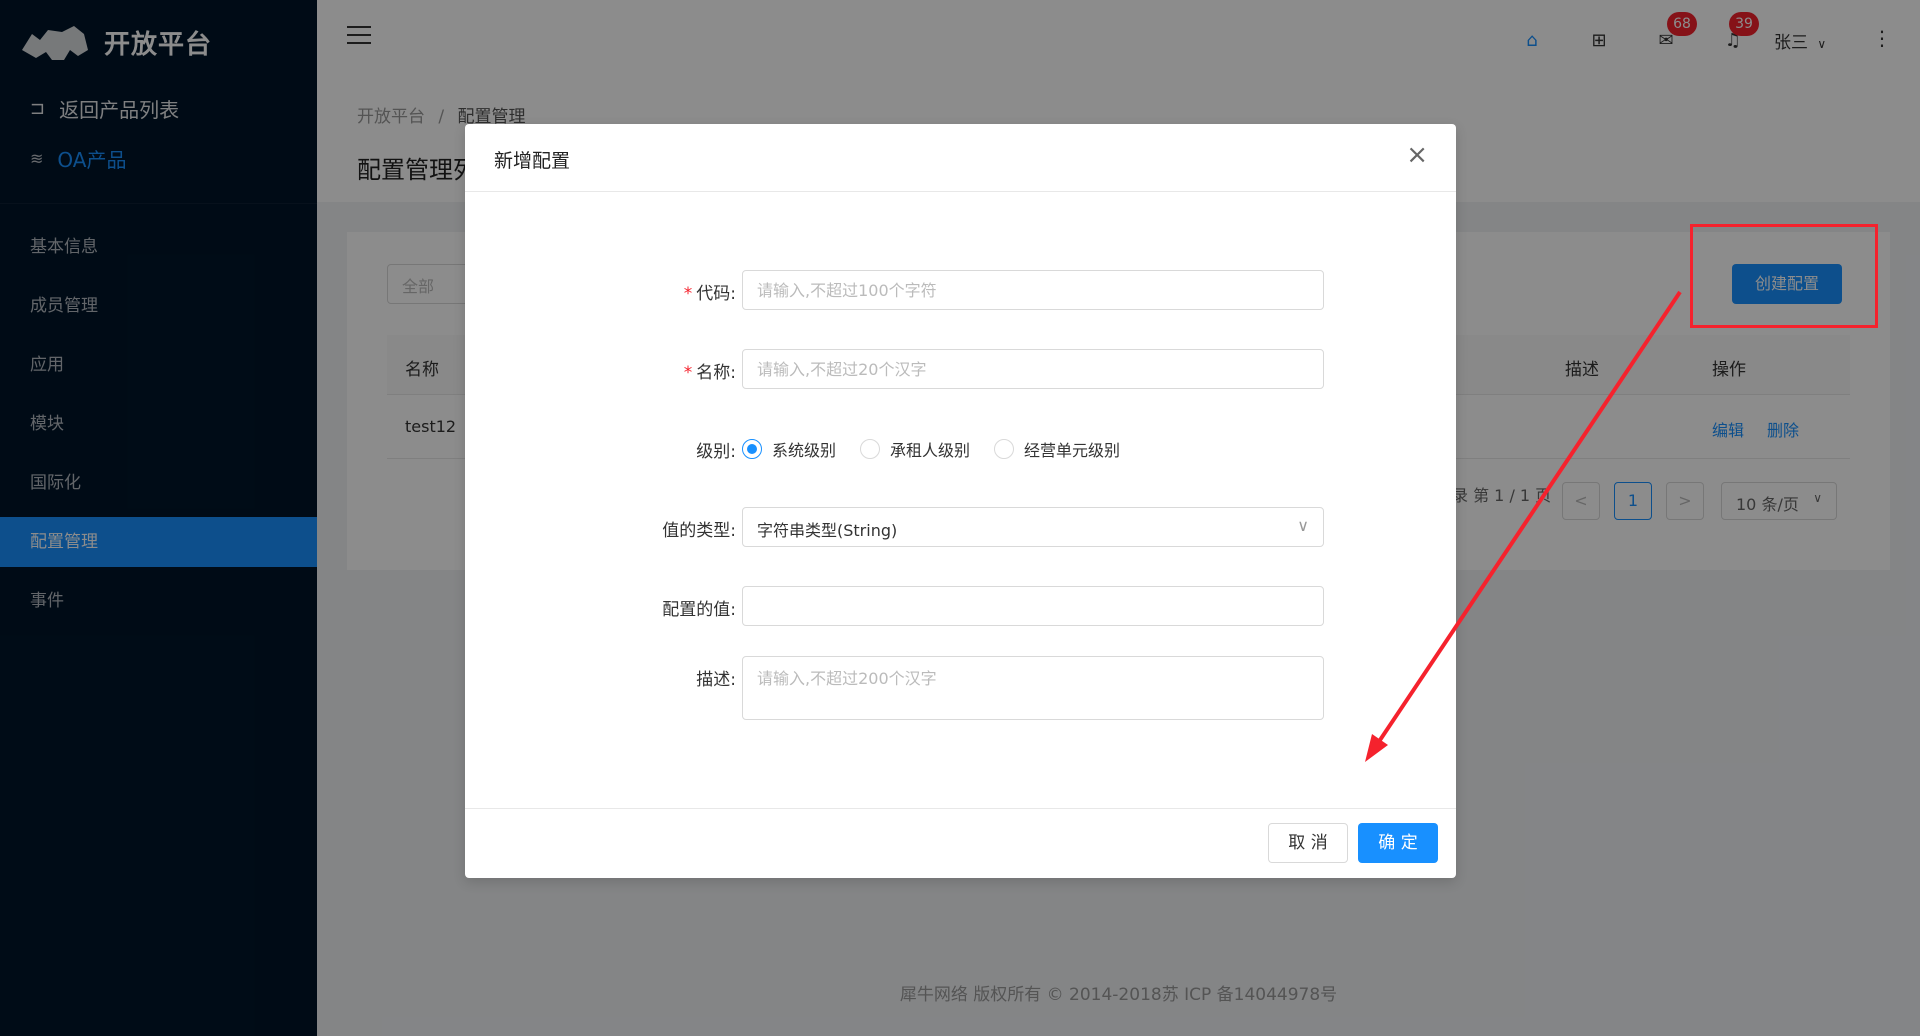 The height and width of the screenshot is (1036, 1920). What do you see at coordinates (960, 158) in the screenshot?
I see `modal-header: 新增配置 ×` at bounding box center [960, 158].